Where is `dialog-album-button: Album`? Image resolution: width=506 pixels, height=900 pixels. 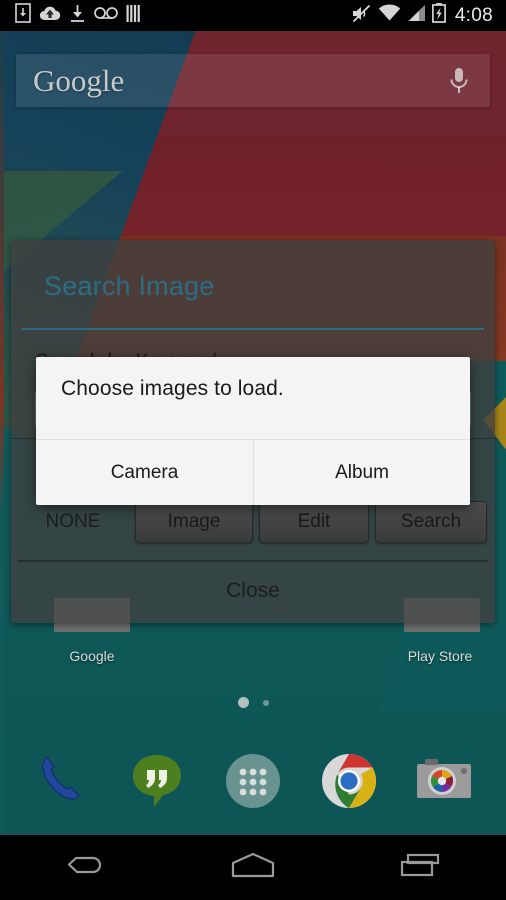
dialog-album-button: Album is located at coordinates (362, 472).